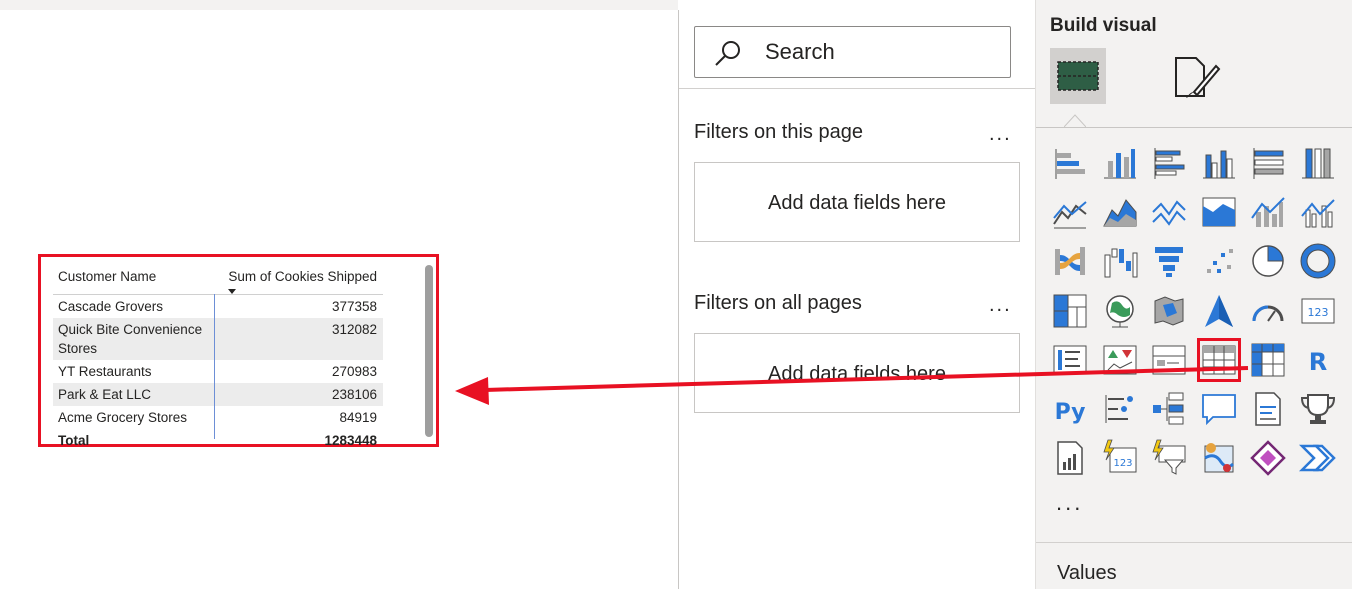  I want to click on kpi-icon, so click(1120, 360).